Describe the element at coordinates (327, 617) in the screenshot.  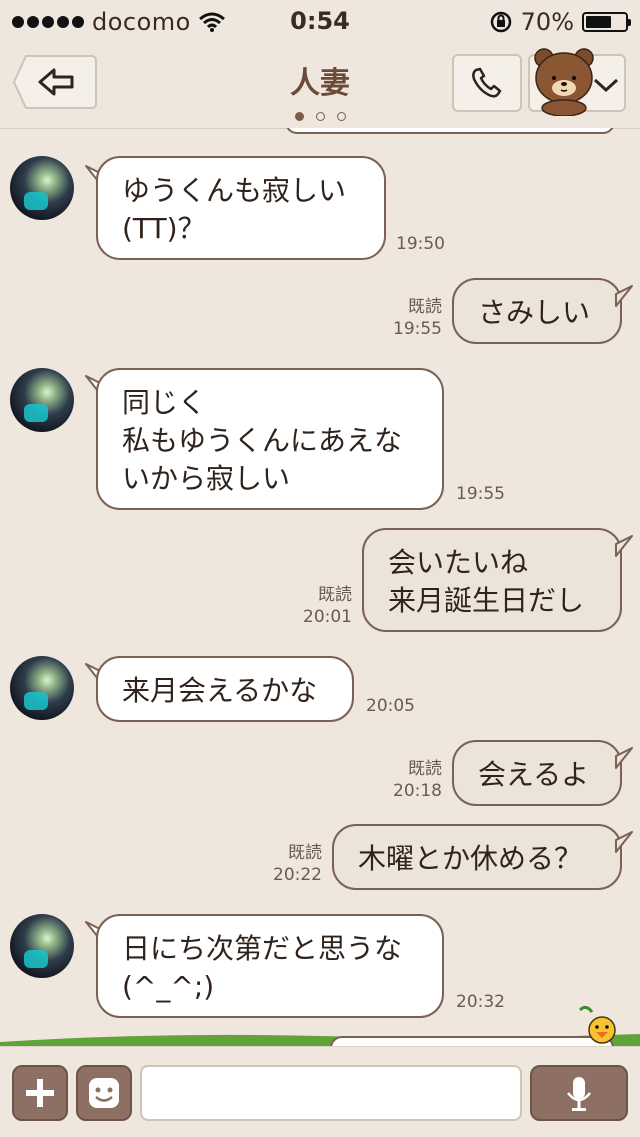
I see `message-time: 20:01` at that location.